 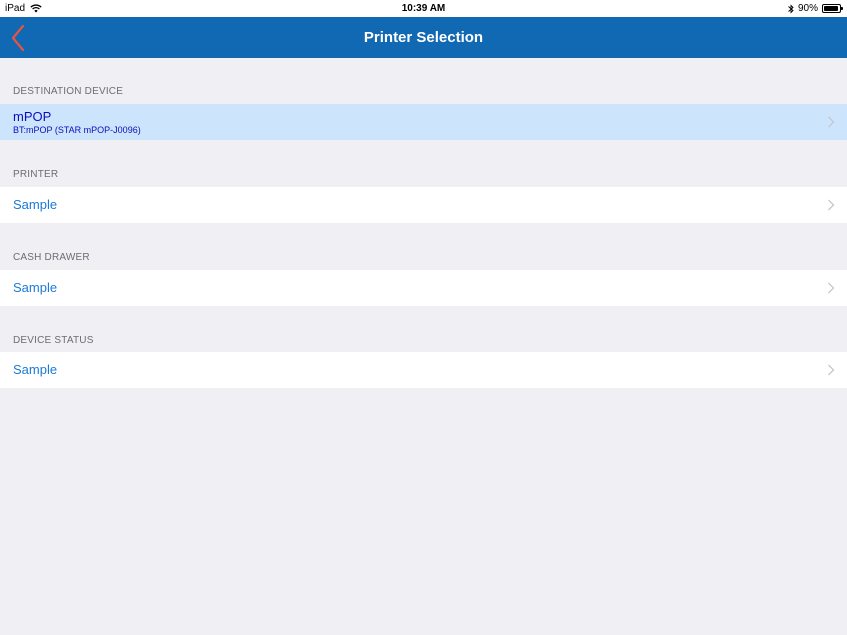 What do you see at coordinates (423, 288) in the screenshot?
I see `cash-drawer-row: Sample` at bounding box center [423, 288].